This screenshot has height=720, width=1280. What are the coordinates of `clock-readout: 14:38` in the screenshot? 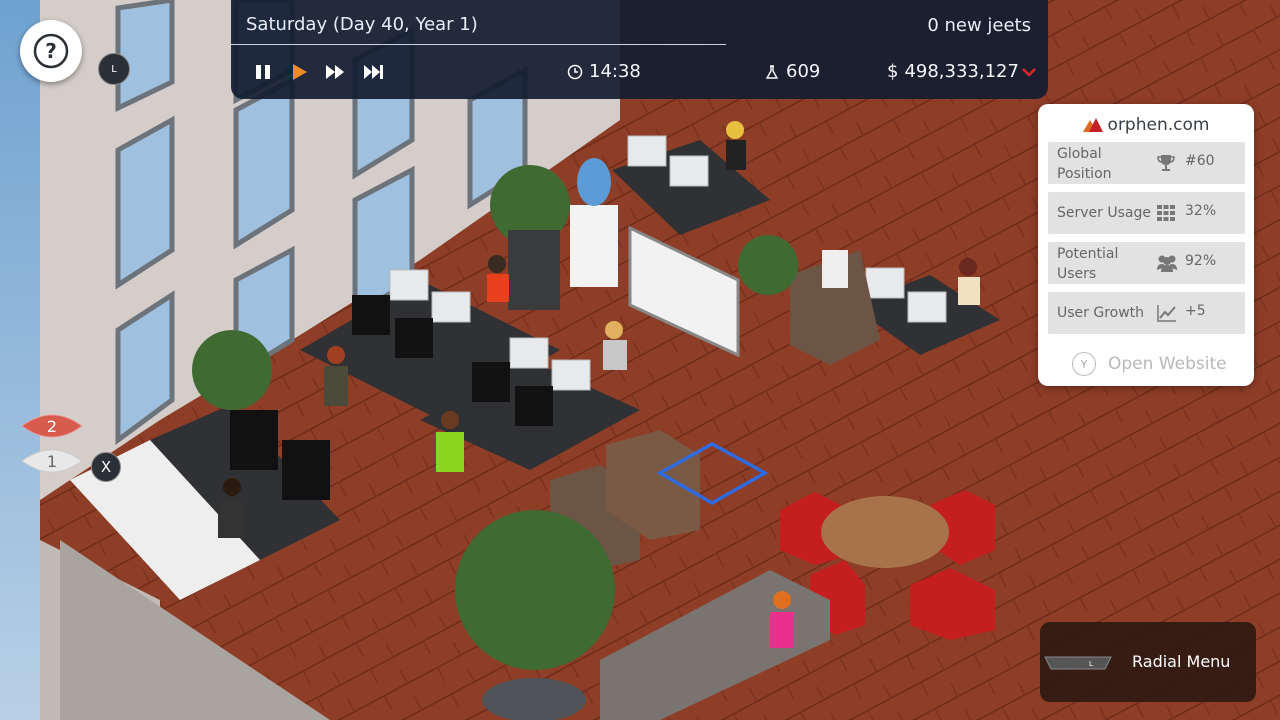 It's located at (604, 71).